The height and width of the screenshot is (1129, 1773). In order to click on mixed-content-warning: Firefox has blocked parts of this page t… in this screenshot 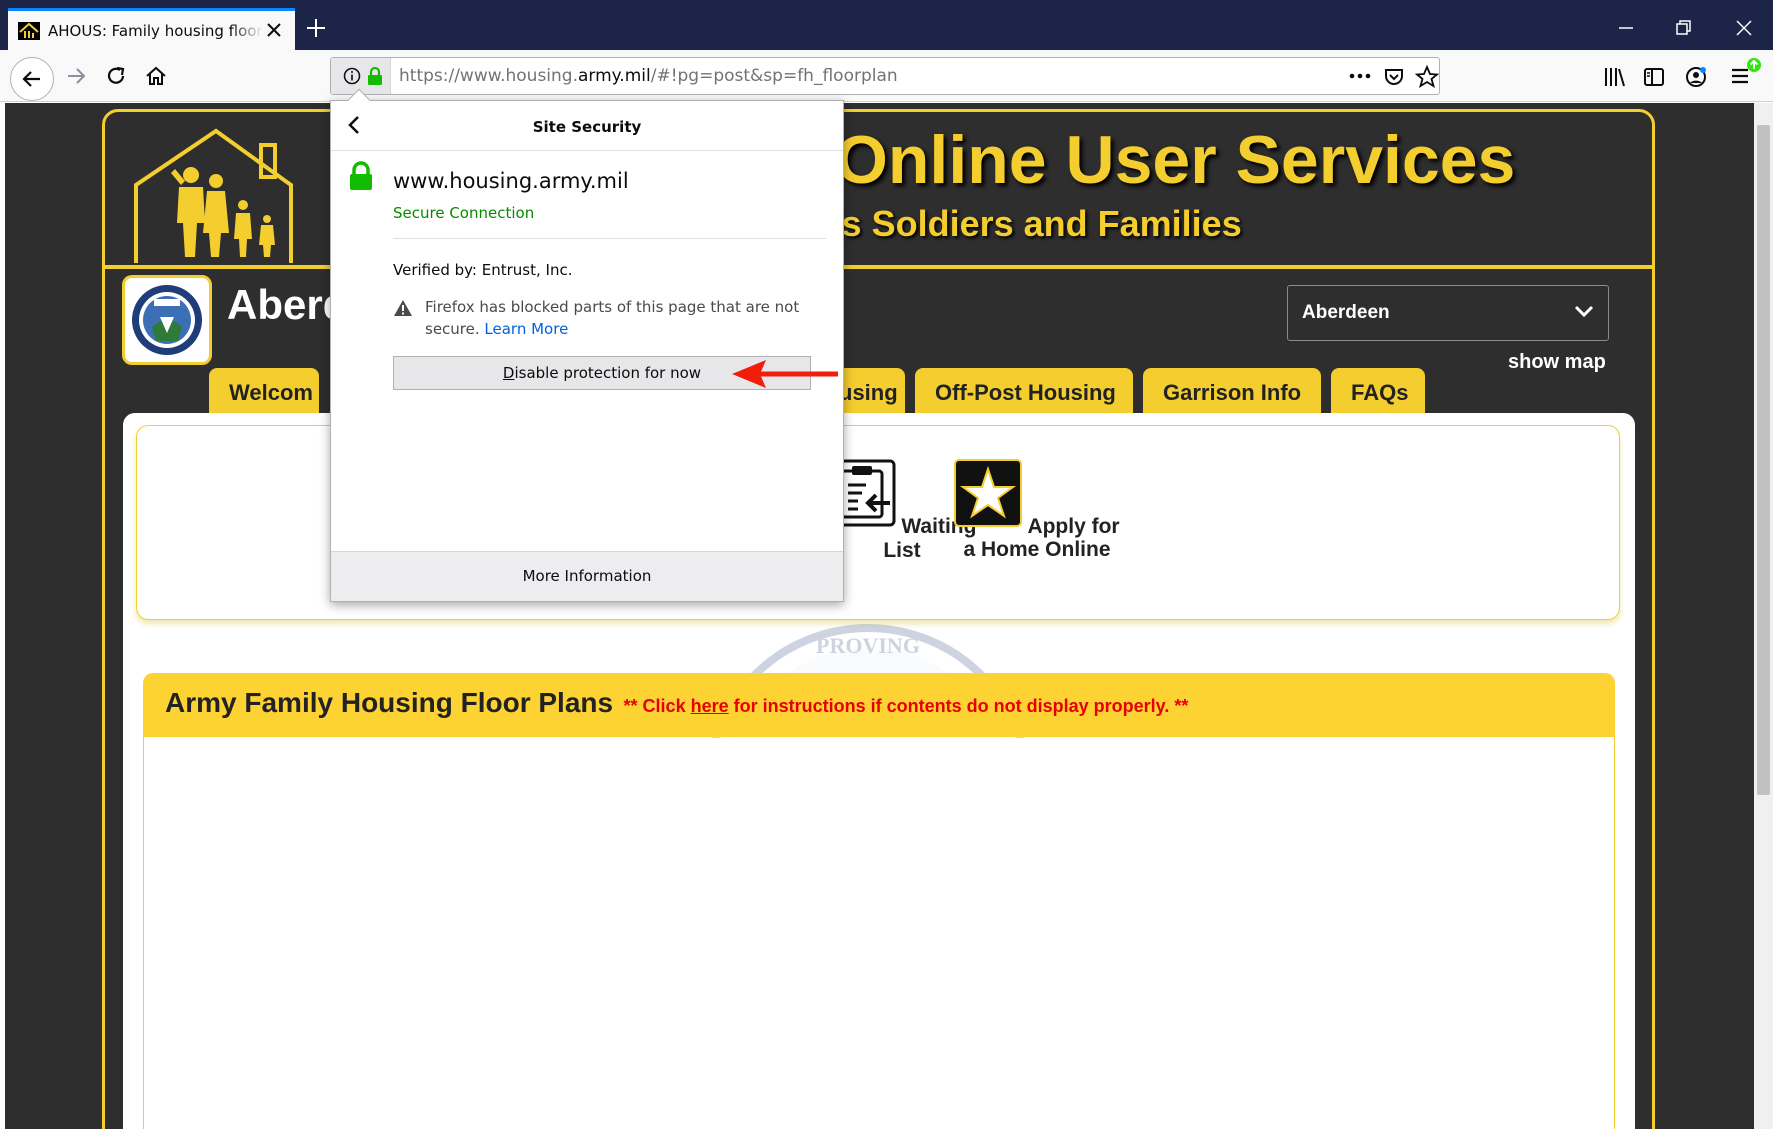, I will do `click(612, 318)`.